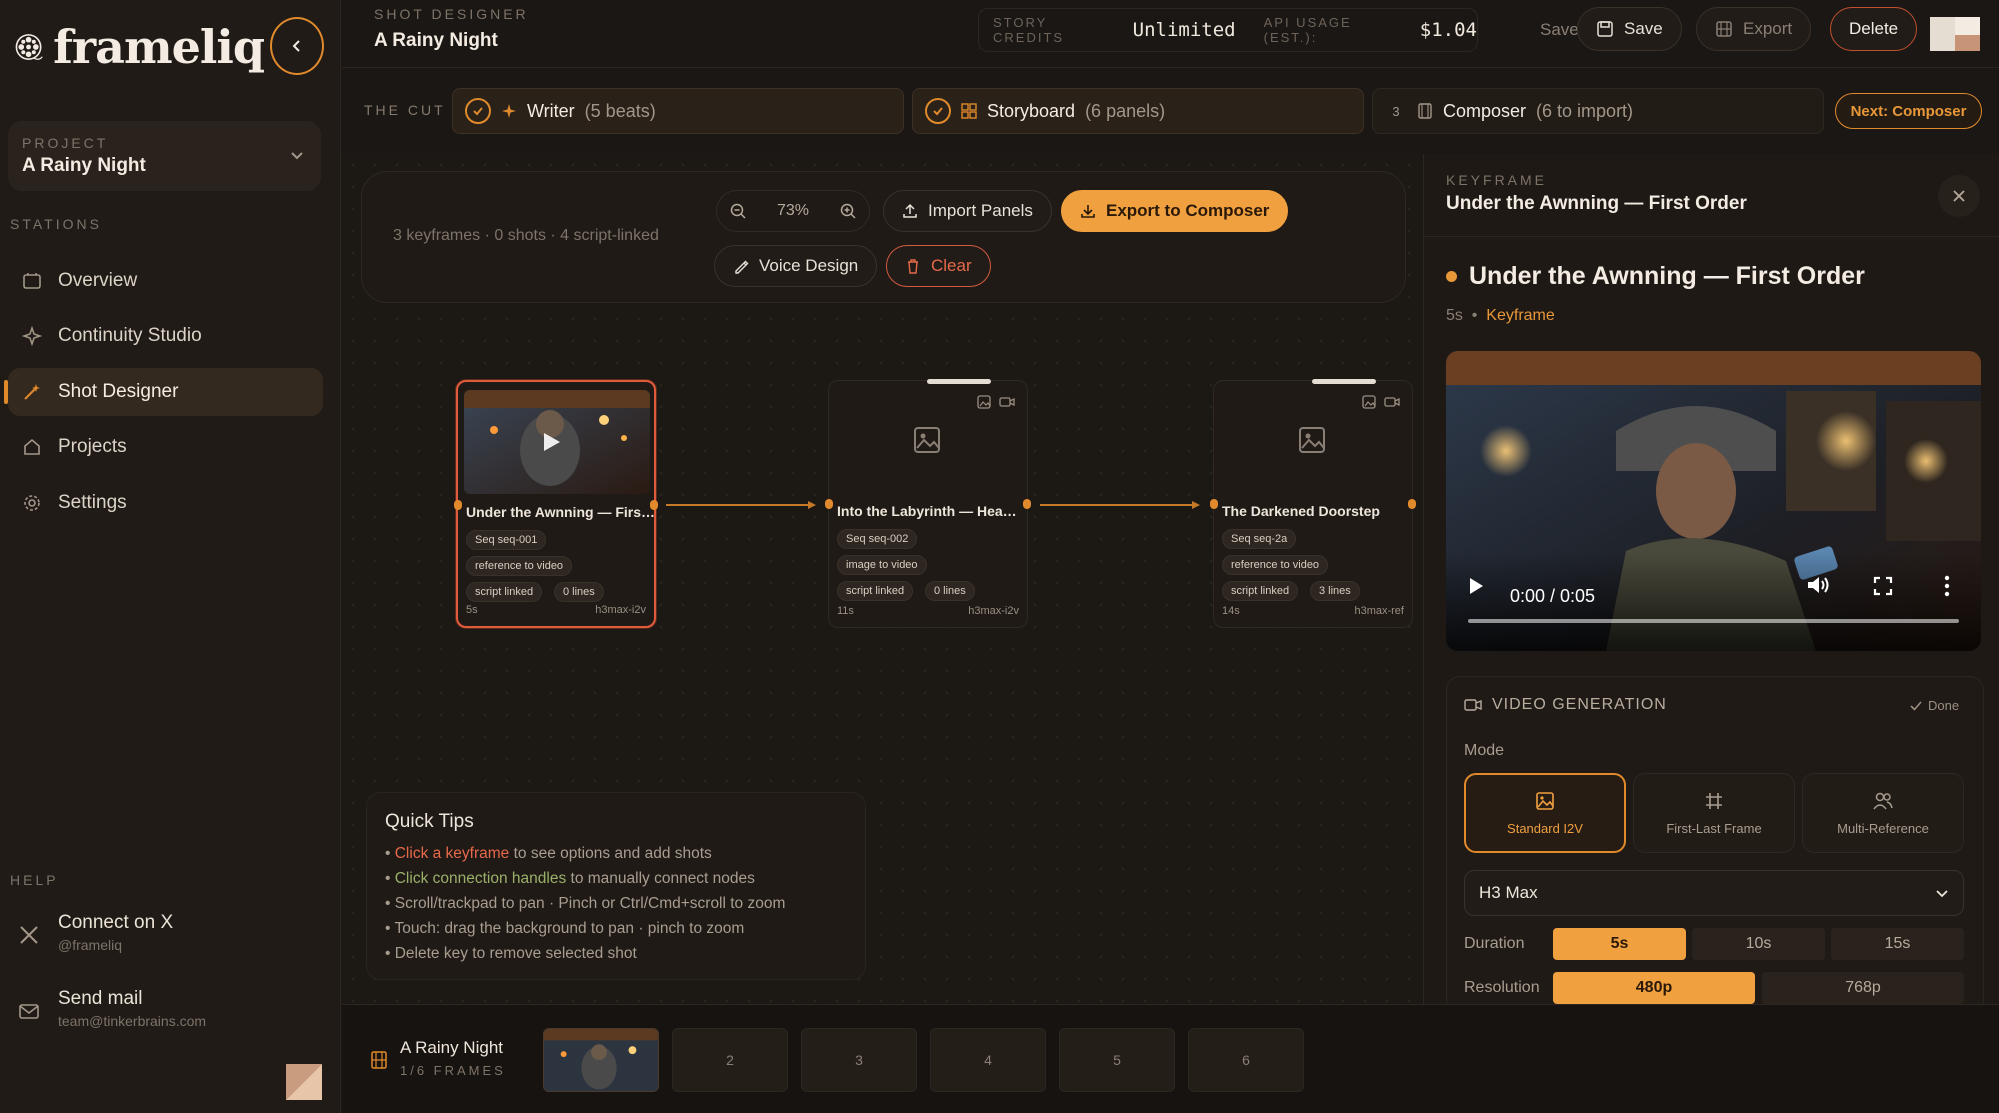 The height and width of the screenshot is (1113, 1999). What do you see at coordinates (526, 236) in the screenshot?
I see `canvas-summary: 3 keyframes · 0 shots · 4 script-linked` at bounding box center [526, 236].